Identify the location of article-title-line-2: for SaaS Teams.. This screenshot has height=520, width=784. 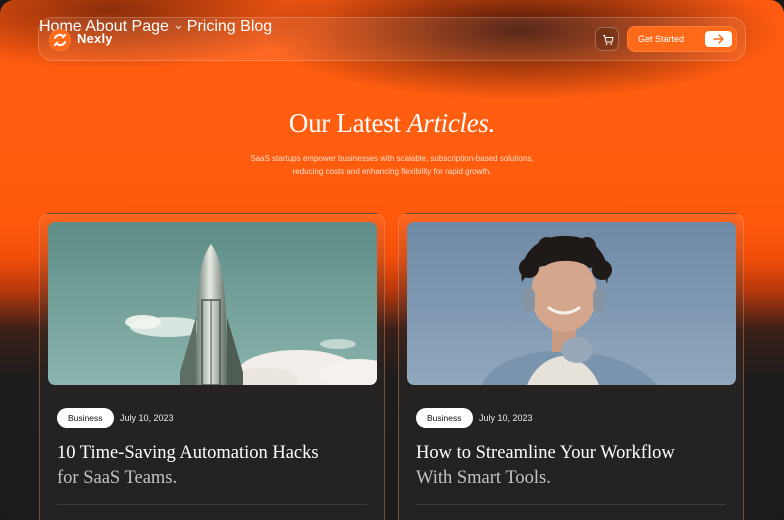
(117, 478).